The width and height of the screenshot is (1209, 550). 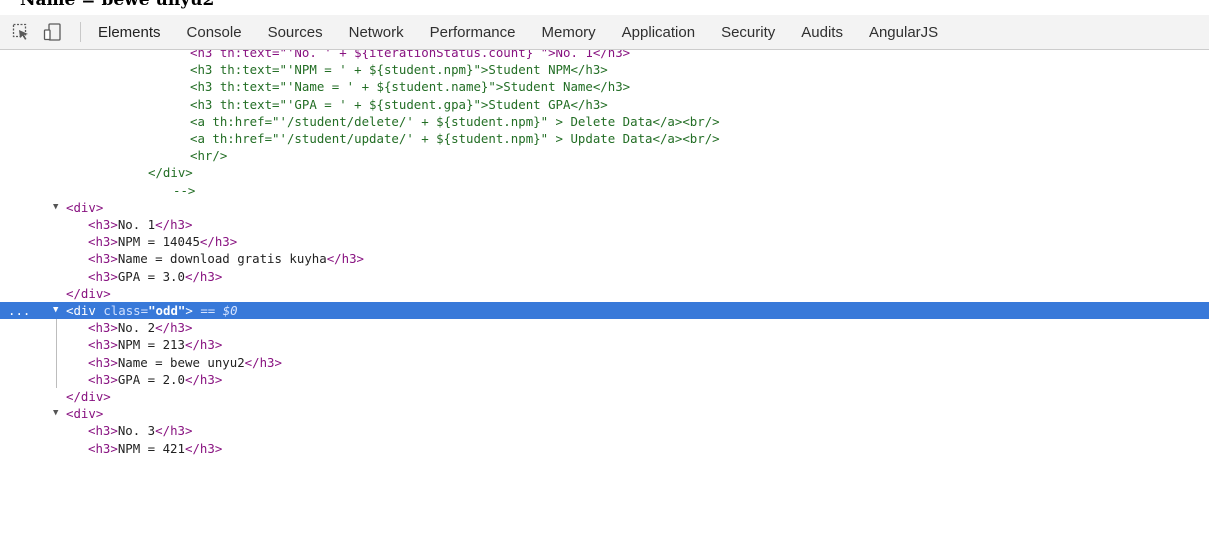 I want to click on dom-node-row: <h3>Name = download gratis kuyha</h3>, so click(x=604, y=258).